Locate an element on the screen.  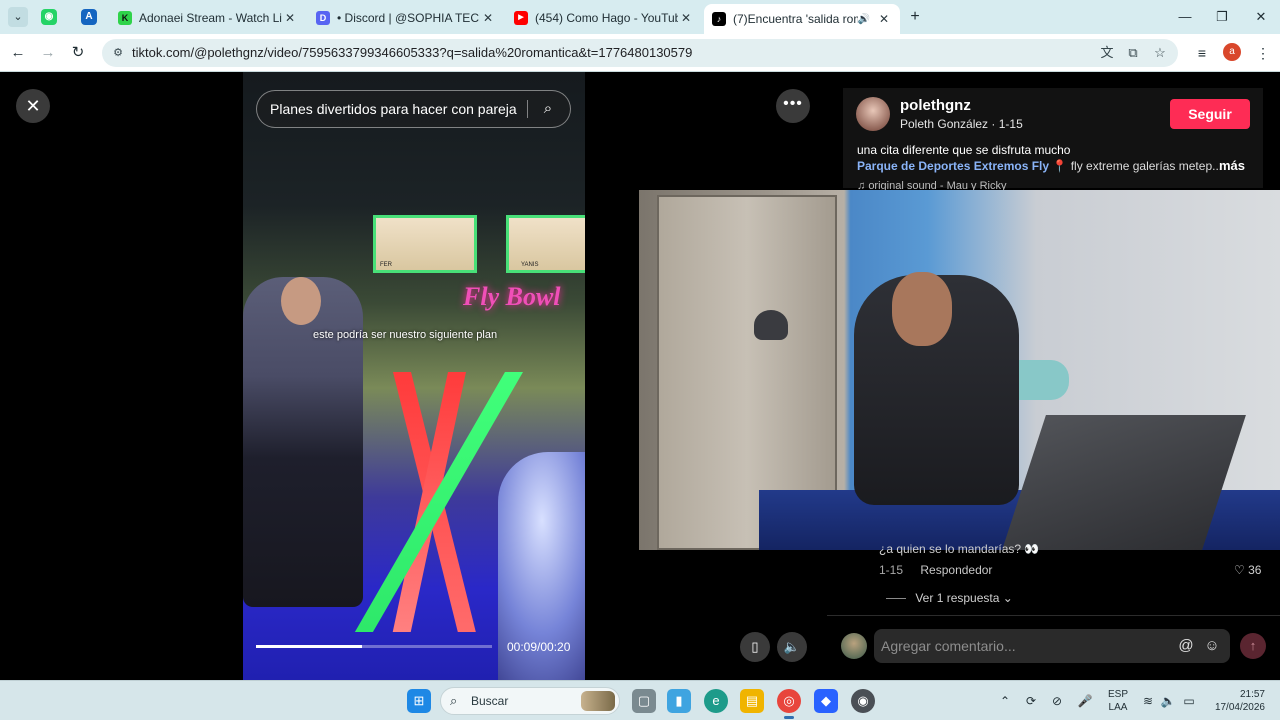
tab-title: (454) Como Hago - YouTube is located at coordinates (606, 18).